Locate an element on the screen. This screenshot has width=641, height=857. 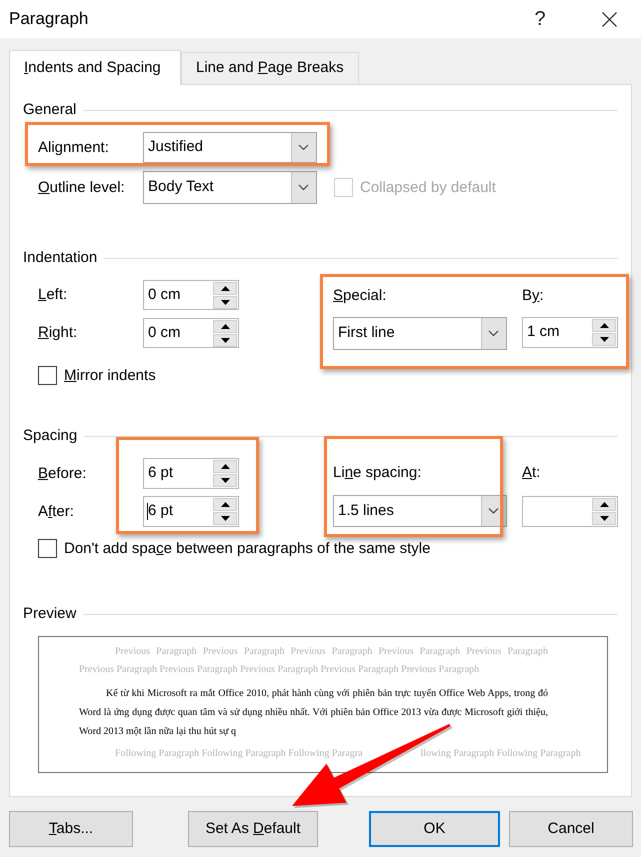
help-button: ? is located at coordinates (540, 19).